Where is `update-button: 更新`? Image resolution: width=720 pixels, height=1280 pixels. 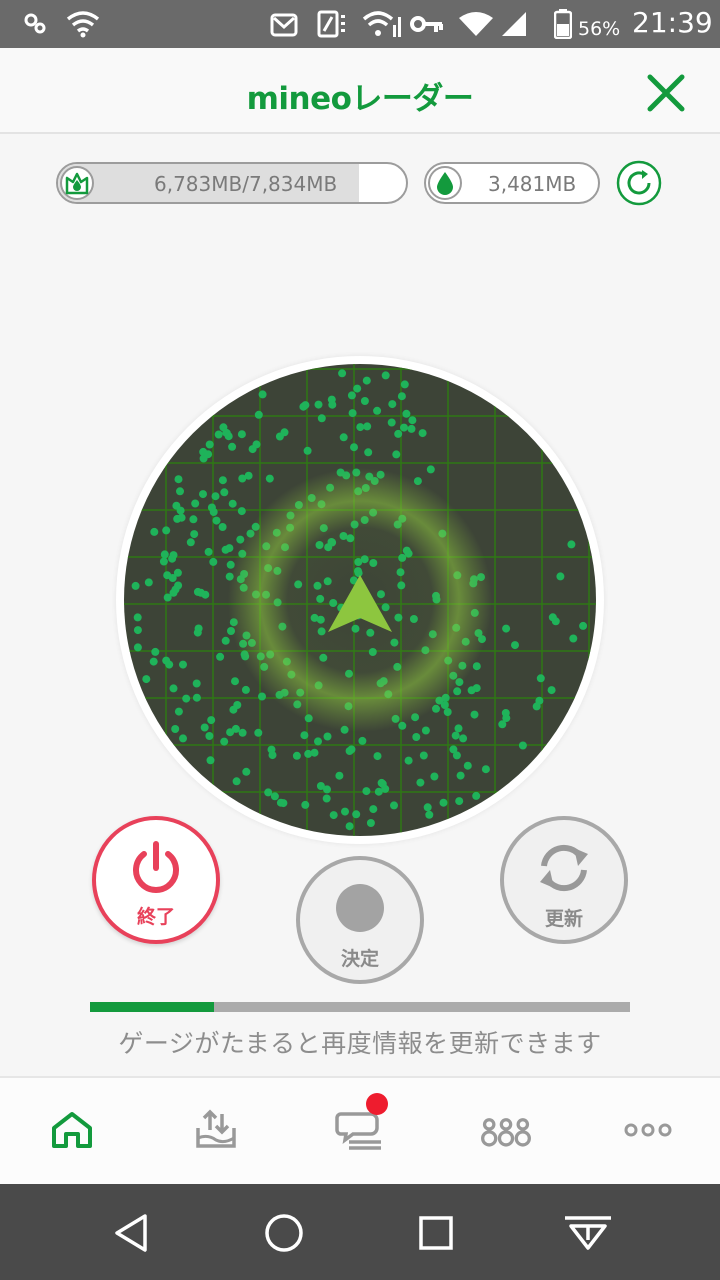
update-button: 更新 is located at coordinates (564, 880).